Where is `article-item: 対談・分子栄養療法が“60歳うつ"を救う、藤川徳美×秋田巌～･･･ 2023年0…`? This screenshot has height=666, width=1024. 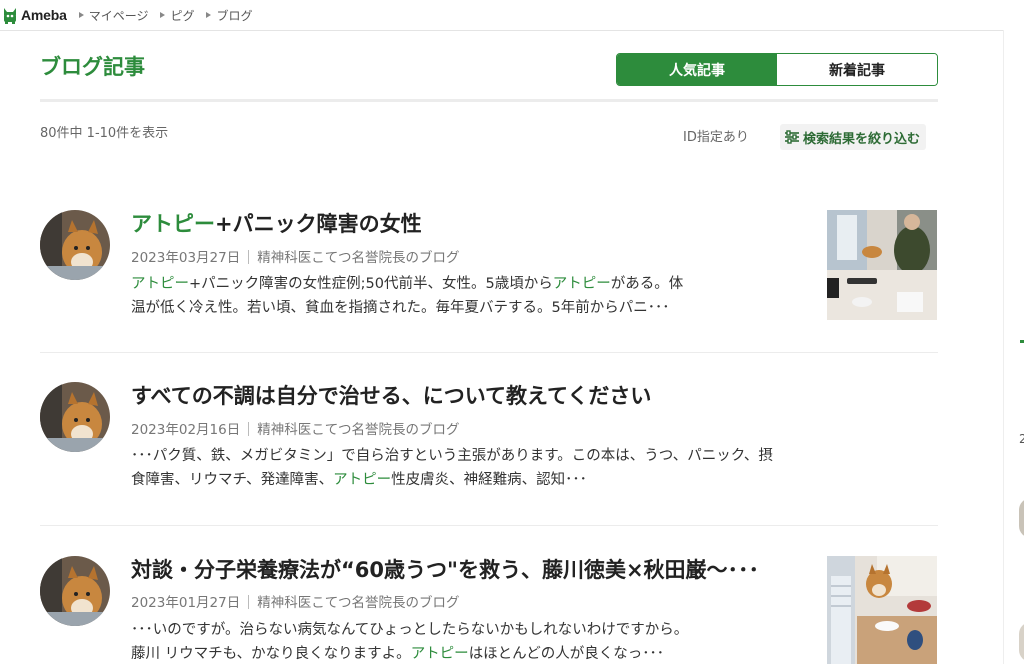 article-item: 対談・分子栄養療法が“60歳うつ"を救う、藤川徳美×秋田巌～･･･ 2023年0… is located at coordinates (489, 607).